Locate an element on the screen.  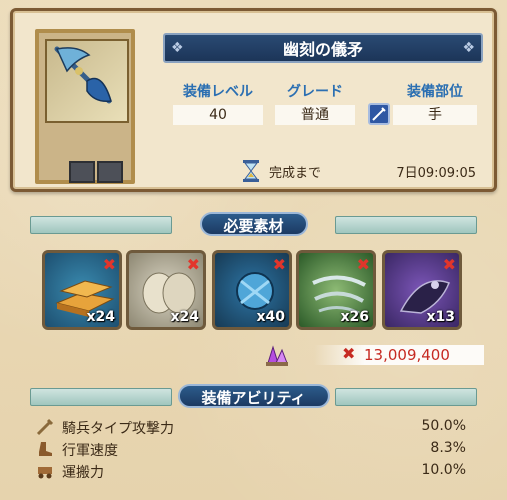
ability-name: 運搬力 is located at coordinates (83, 473).